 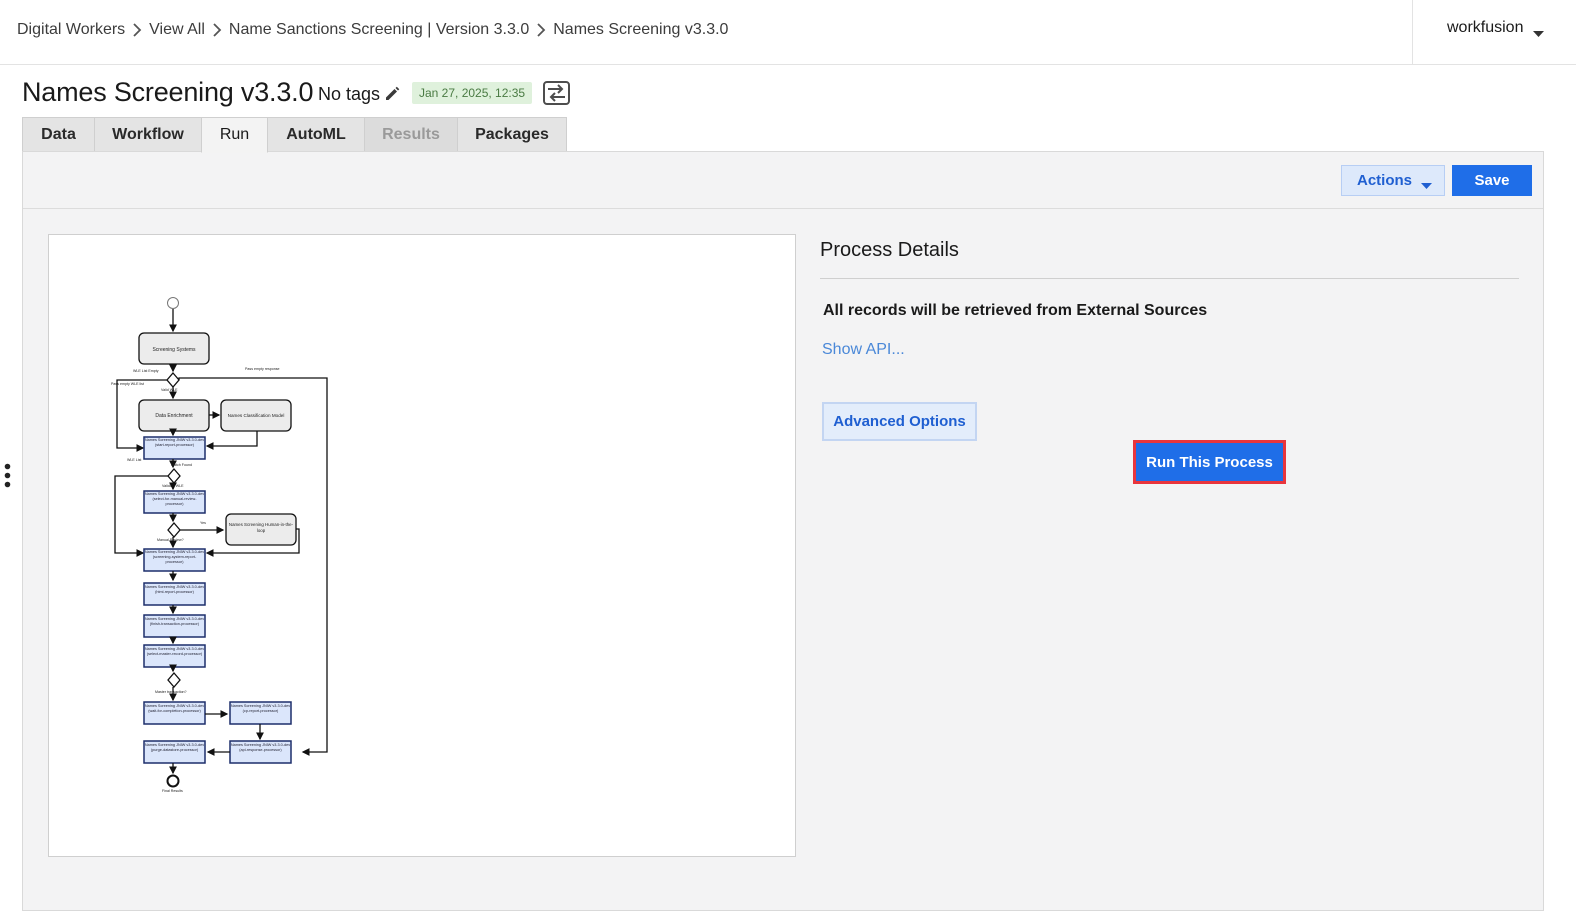 I want to click on tab-results: Results, so click(x=411, y=134).